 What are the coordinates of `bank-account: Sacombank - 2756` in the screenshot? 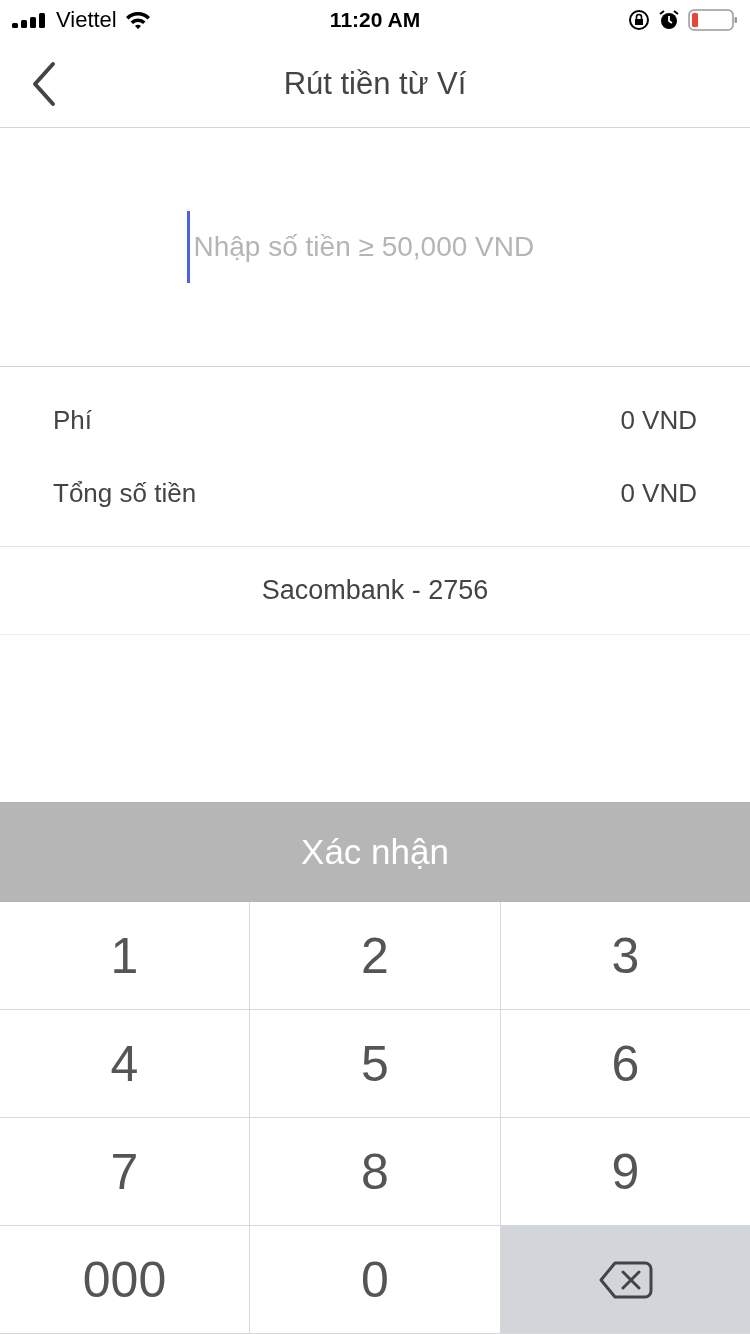 It's located at (375, 590).